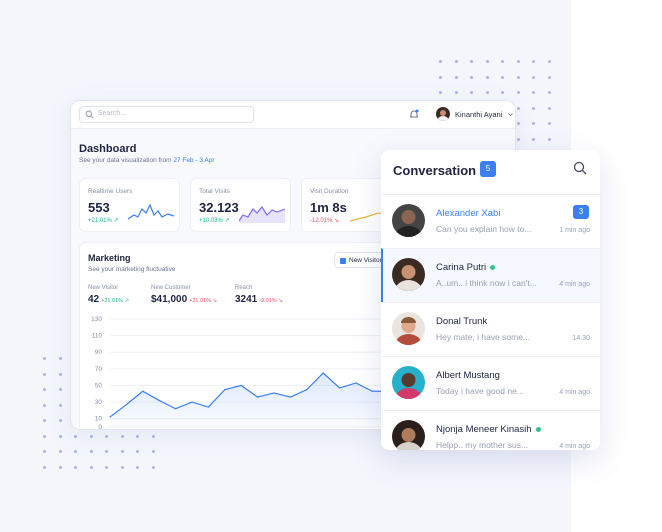 Image resolution: width=662 pixels, height=532 pixels. What do you see at coordinates (109, 295) in the screenshot?
I see `kpi-new-visitor: New Visitor 42 +21.01% ↗` at bounding box center [109, 295].